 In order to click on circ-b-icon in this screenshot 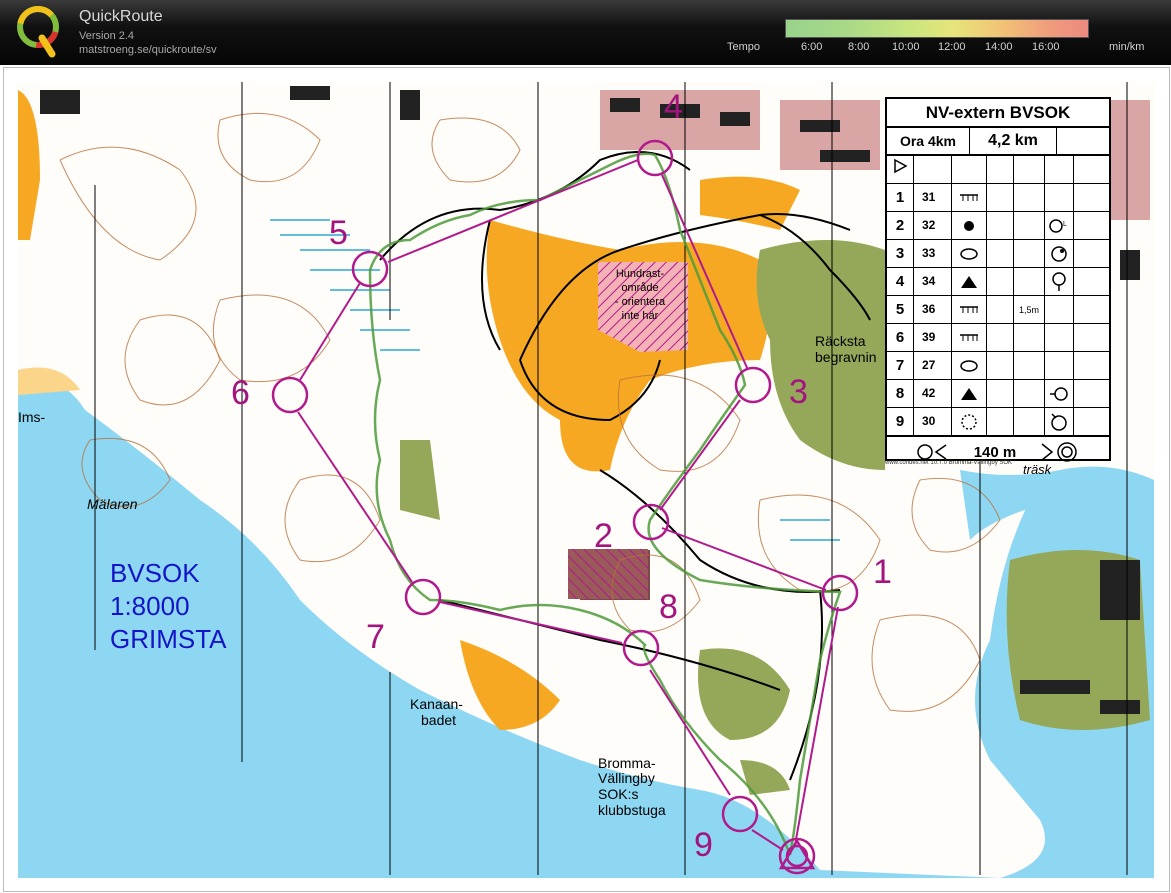, I will do `click(1059, 281)`.